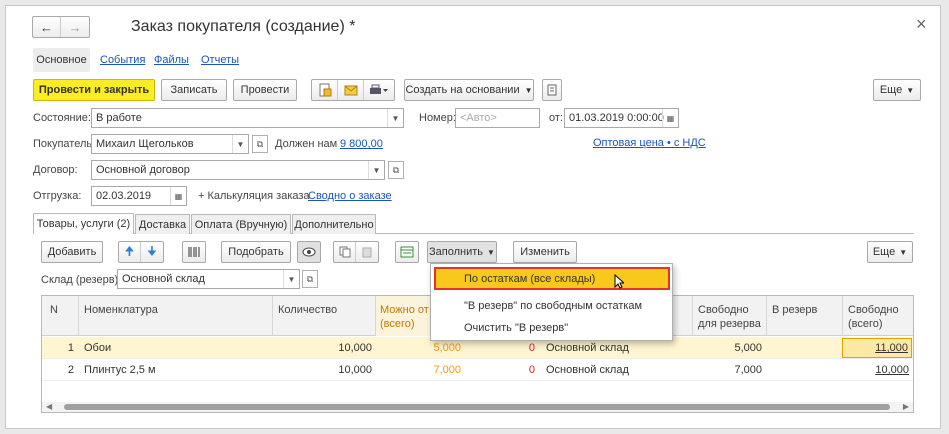 Image resolution: width=949 pixels, height=434 pixels. What do you see at coordinates (875, 370) in the screenshot?
I see `row-free-total: 10,000` at bounding box center [875, 370].